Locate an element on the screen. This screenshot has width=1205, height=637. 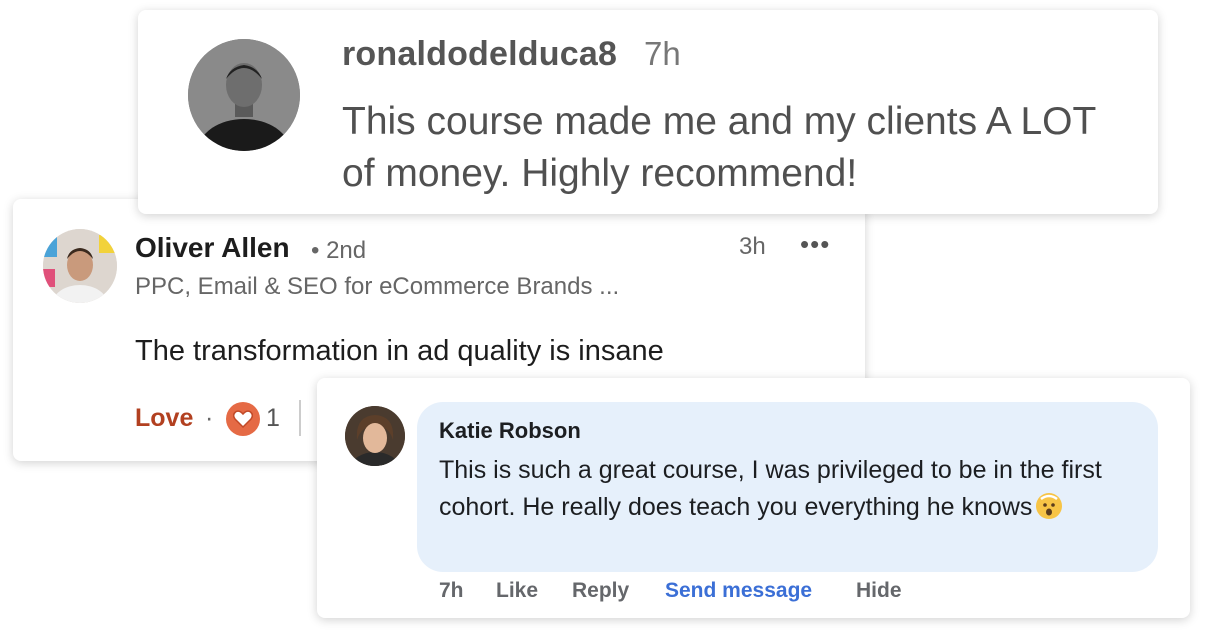
author-name: Oliver Allen is located at coordinates (212, 248).